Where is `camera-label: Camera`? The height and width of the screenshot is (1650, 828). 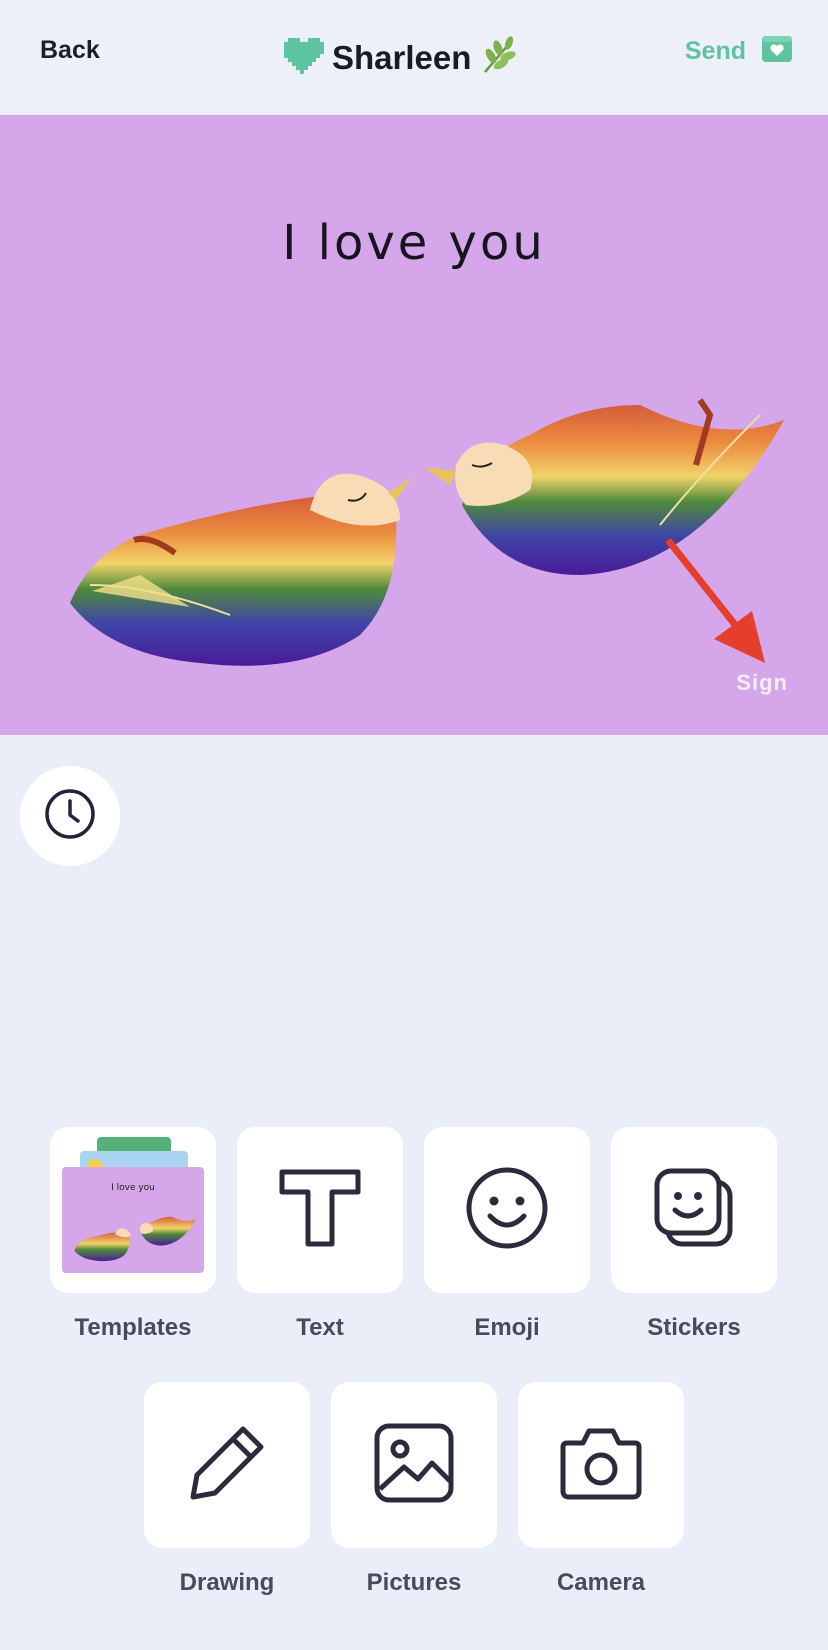
camera-label: Camera is located at coordinates (601, 1582).